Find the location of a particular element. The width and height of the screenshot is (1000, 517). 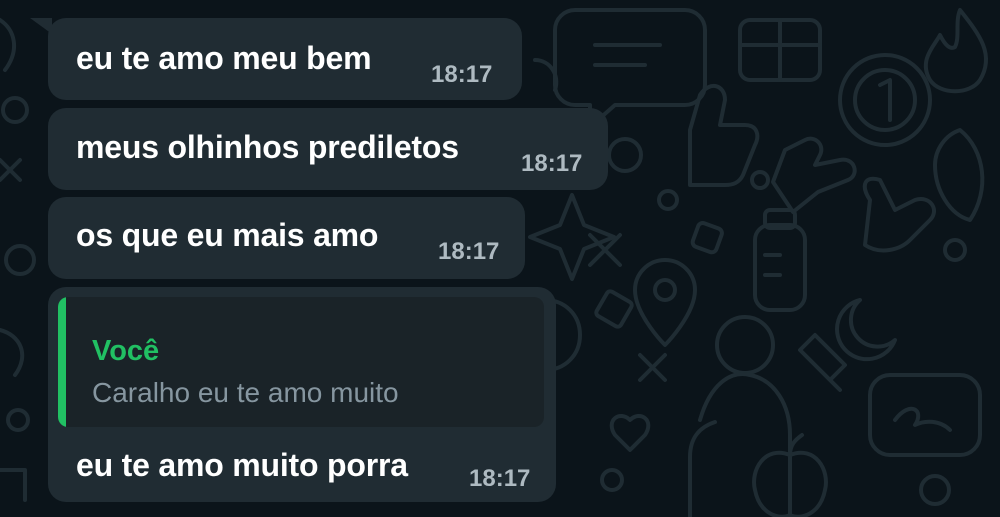

quote-text: Caralho eu te amo muito is located at coordinates (245, 392).